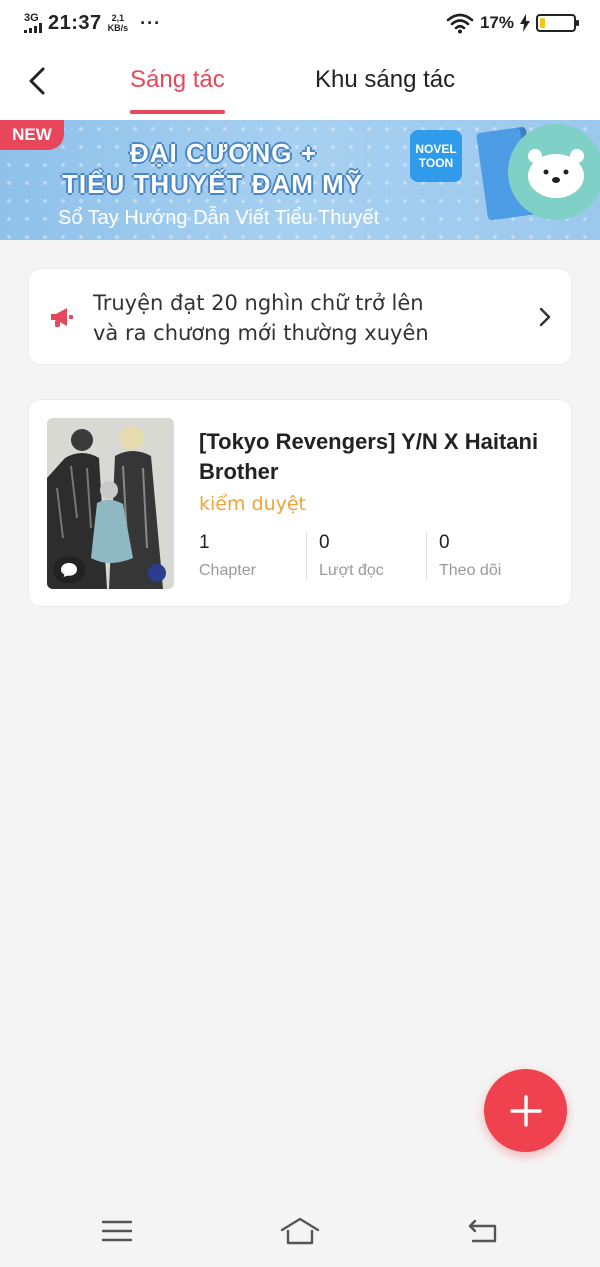 The image size is (600, 1267). What do you see at coordinates (261, 333) in the screenshot?
I see `notice-line-2: và ra chương mới thường xuyên` at bounding box center [261, 333].